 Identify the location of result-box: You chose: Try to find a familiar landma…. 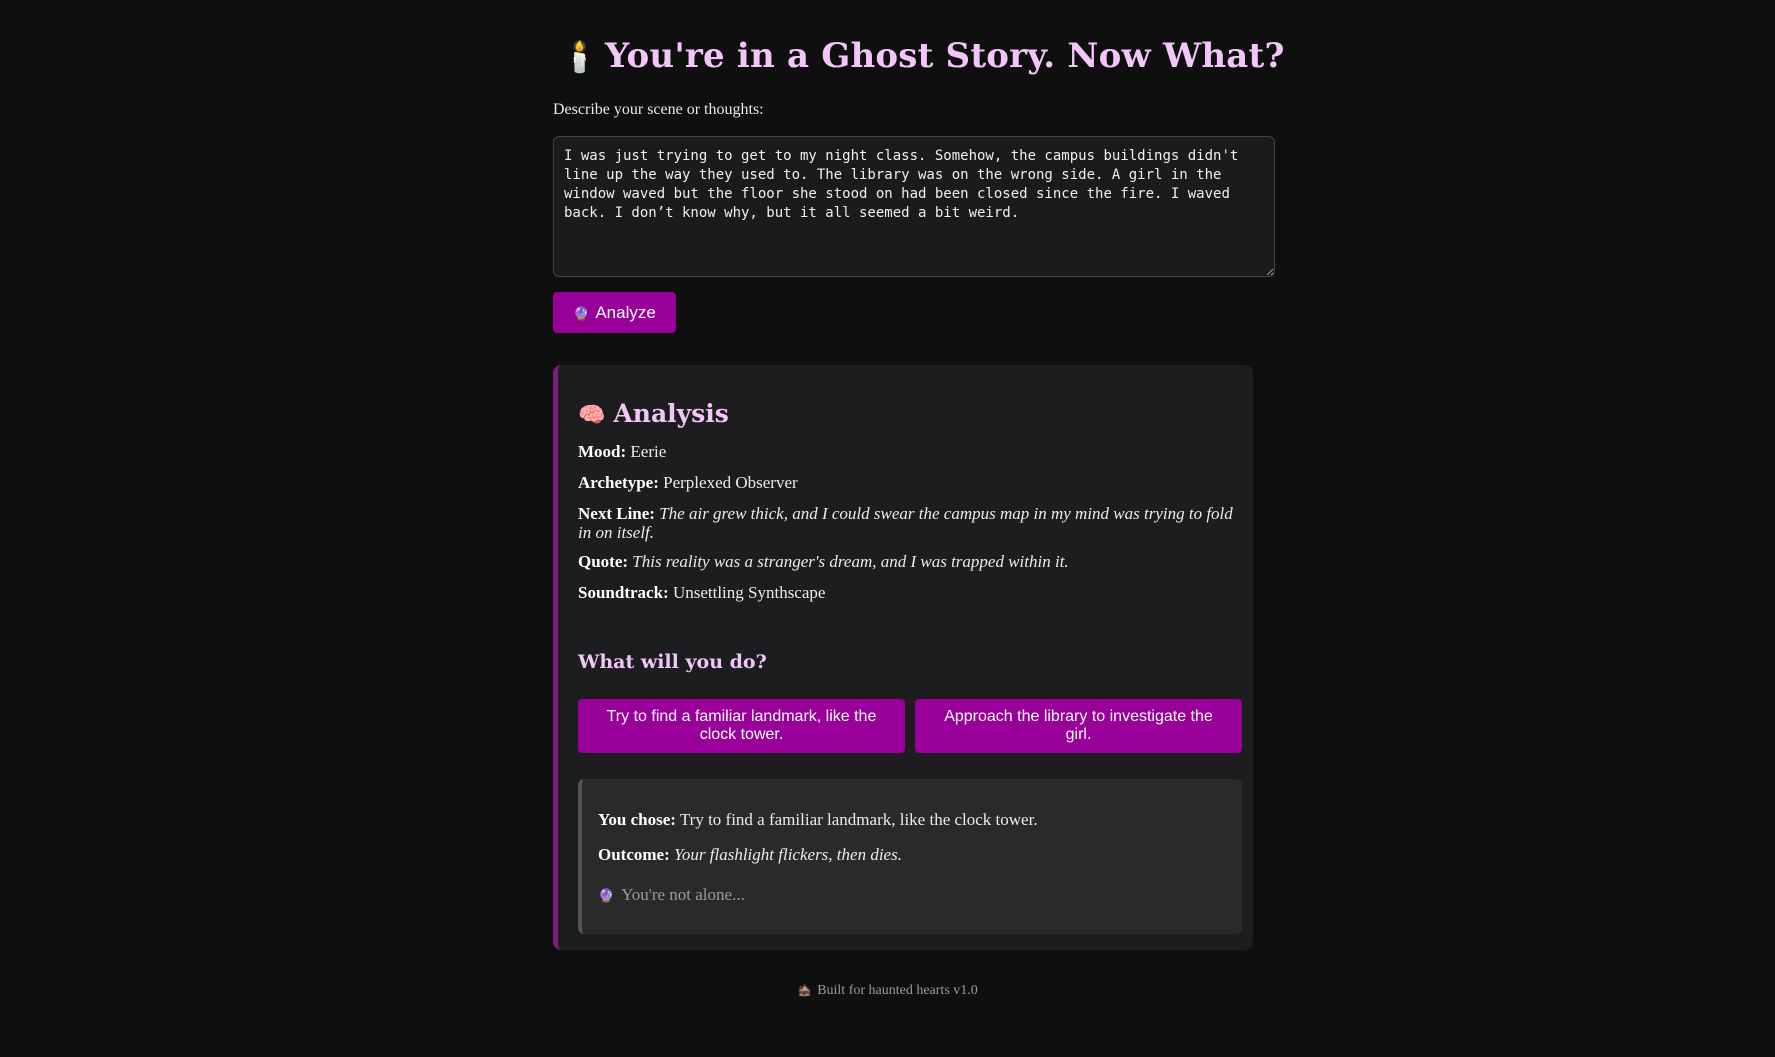
(910, 856).